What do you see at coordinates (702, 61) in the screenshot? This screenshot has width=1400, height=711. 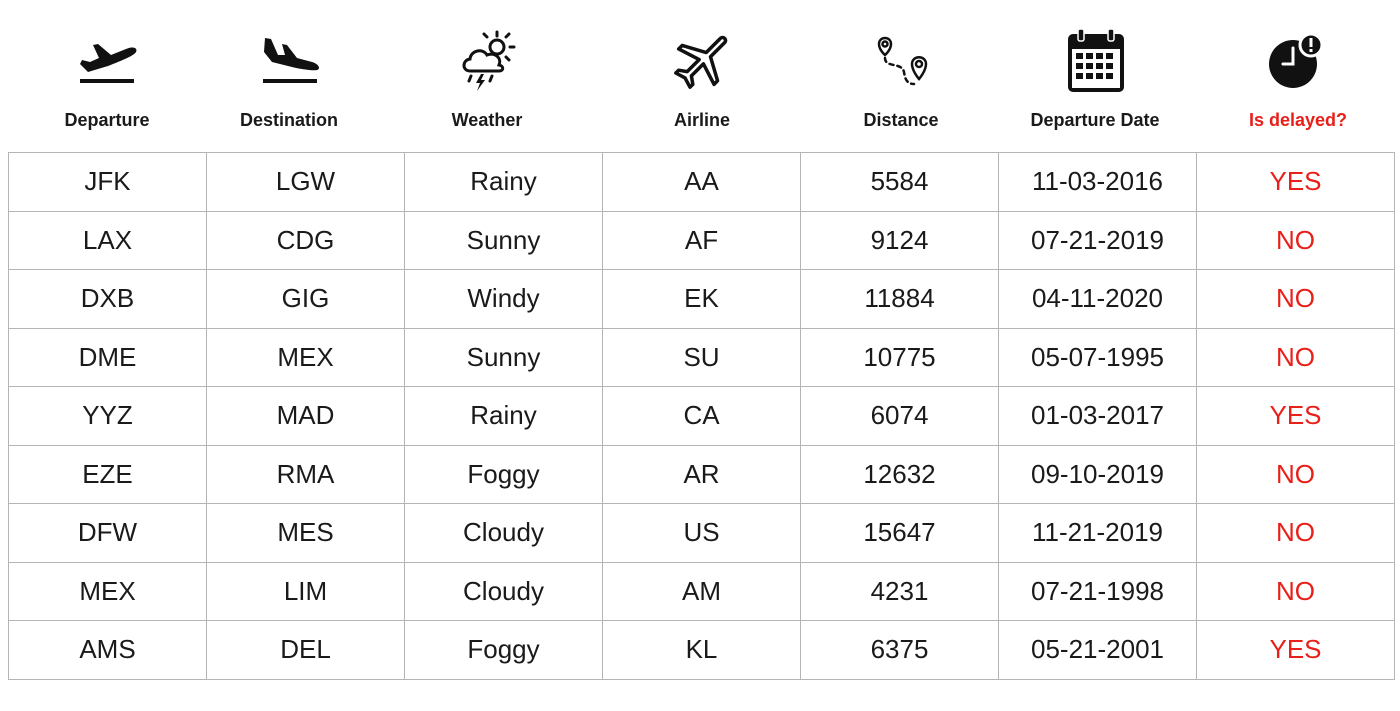 I see `airplane-icon` at bounding box center [702, 61].